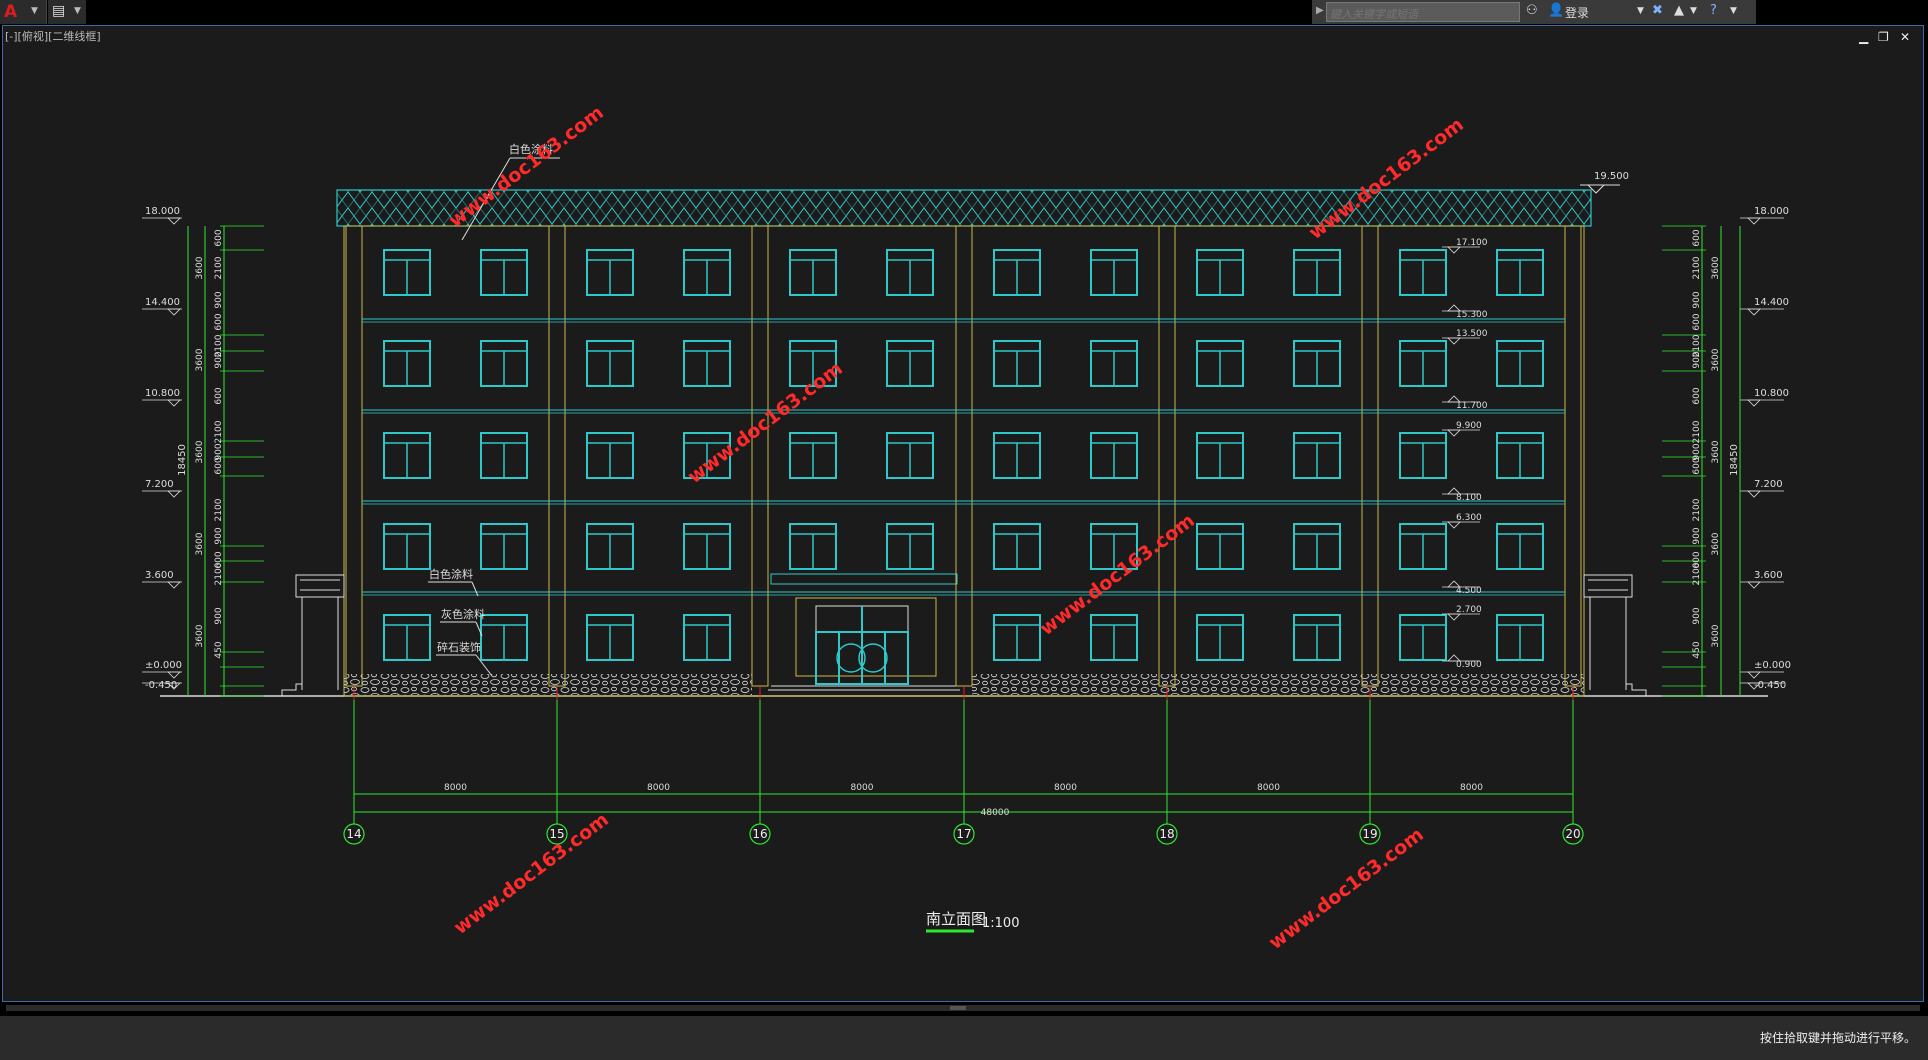 Image resolution: width=1928 pixels, height=1060 pixels. I want to click on axis-grid: 14 15 16 17 18 19 20, so click(963, 765).